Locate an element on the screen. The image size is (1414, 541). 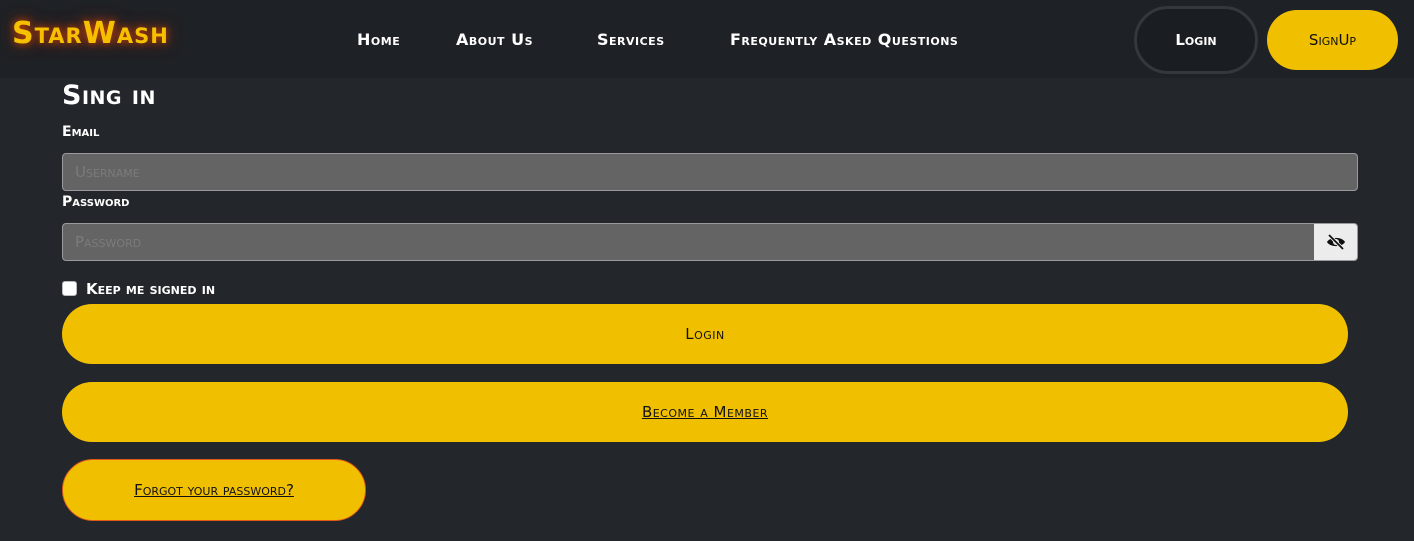
page-title: Sing in is located at coordinates (109, 95).